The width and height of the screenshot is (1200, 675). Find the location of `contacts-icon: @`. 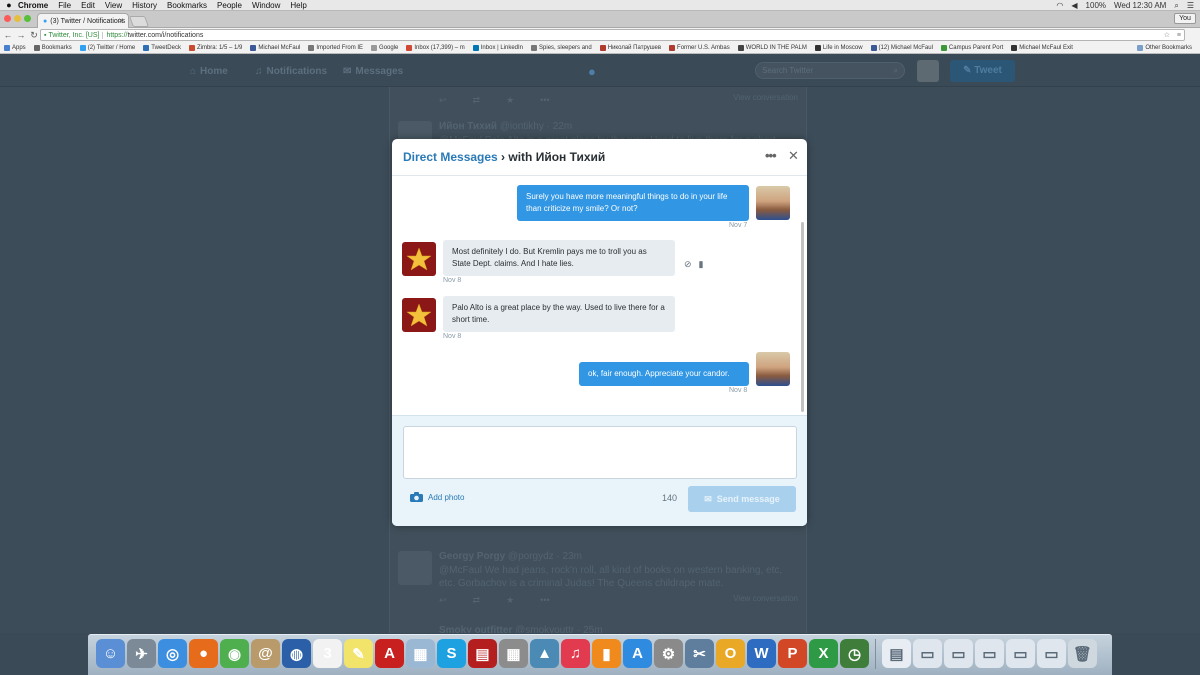

contacts-icon: @ is located at coordinates (265, 653).